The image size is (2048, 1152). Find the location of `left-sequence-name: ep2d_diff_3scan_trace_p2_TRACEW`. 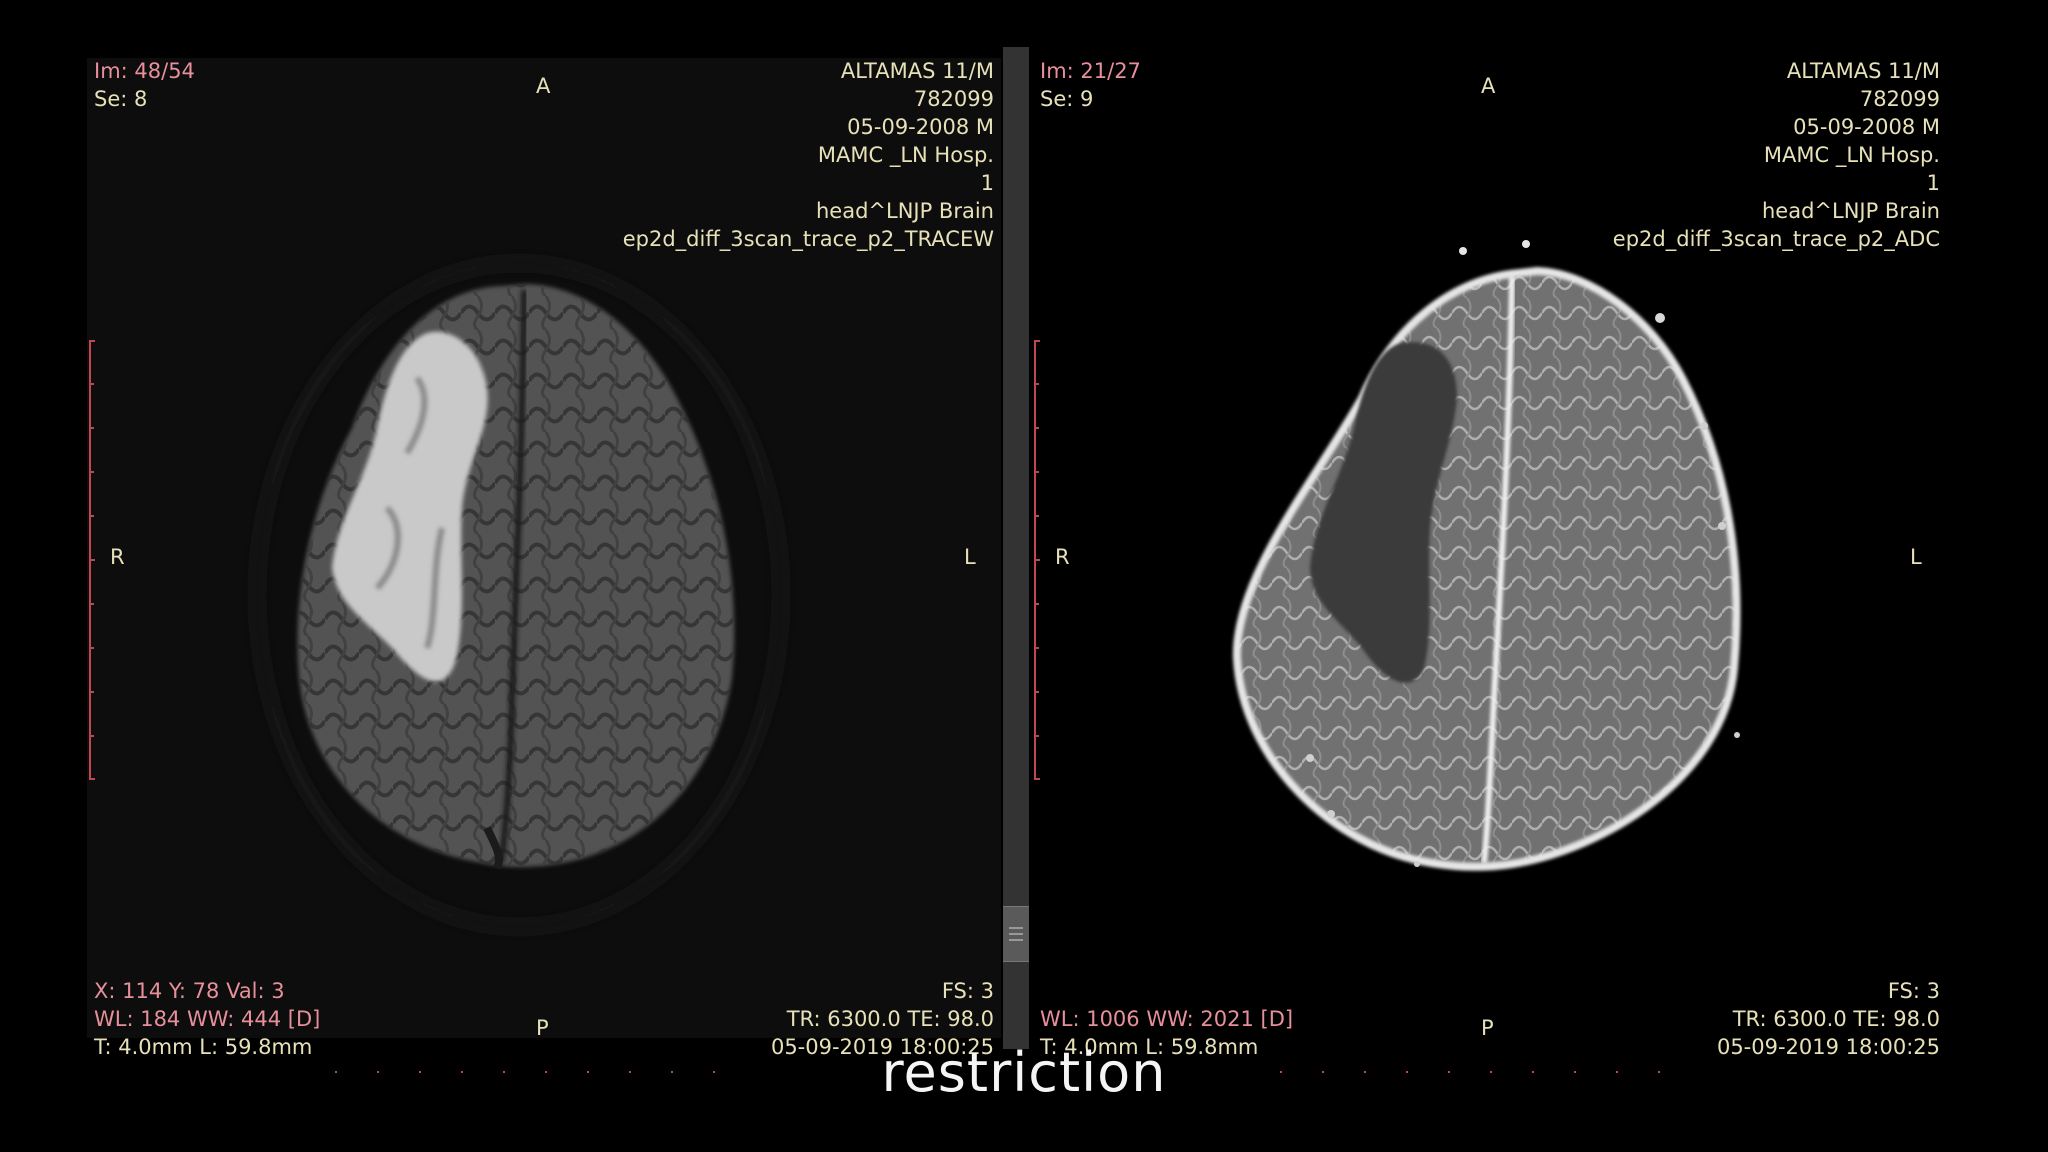

left-sequence-name: ep2d_diff_3scan_trace_p2_TRACEW is located at coordinates (808, 239).